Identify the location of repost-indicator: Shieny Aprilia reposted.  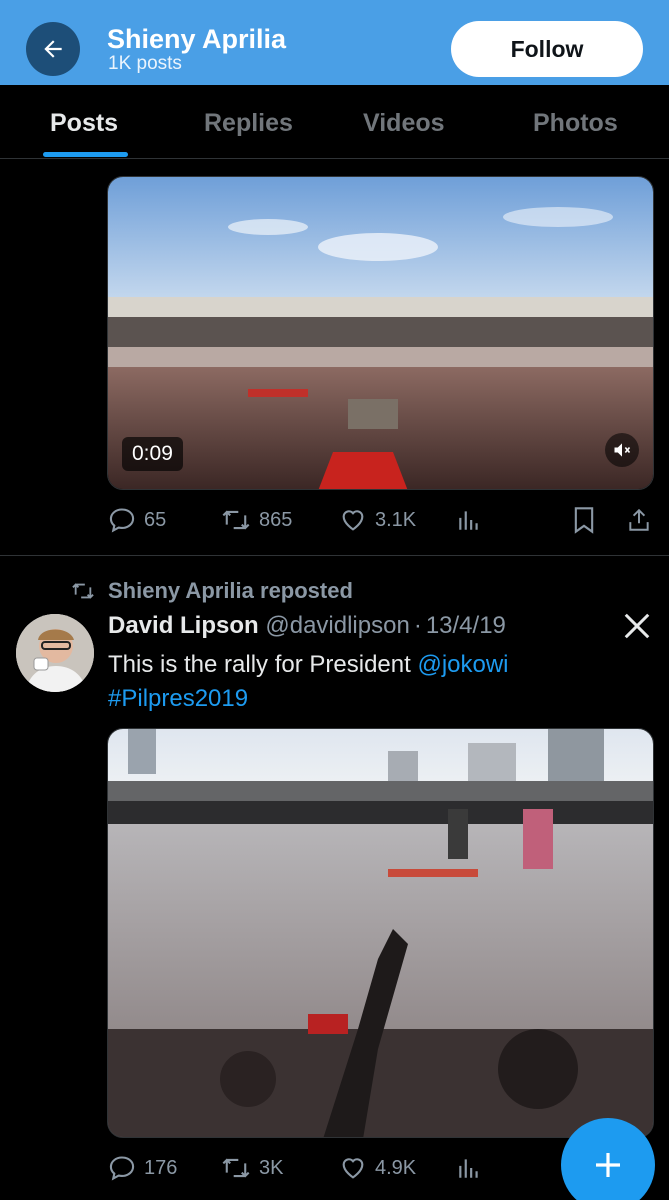
(211, 591).